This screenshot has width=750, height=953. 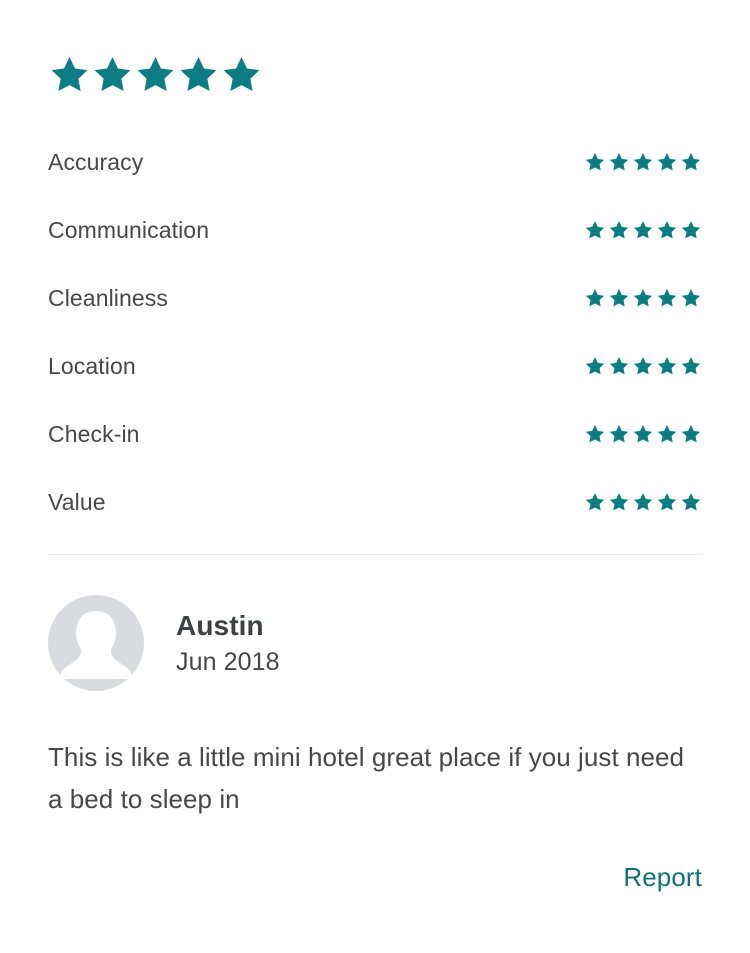 I want to click on category-row: Location, so click(x=375, y=366).